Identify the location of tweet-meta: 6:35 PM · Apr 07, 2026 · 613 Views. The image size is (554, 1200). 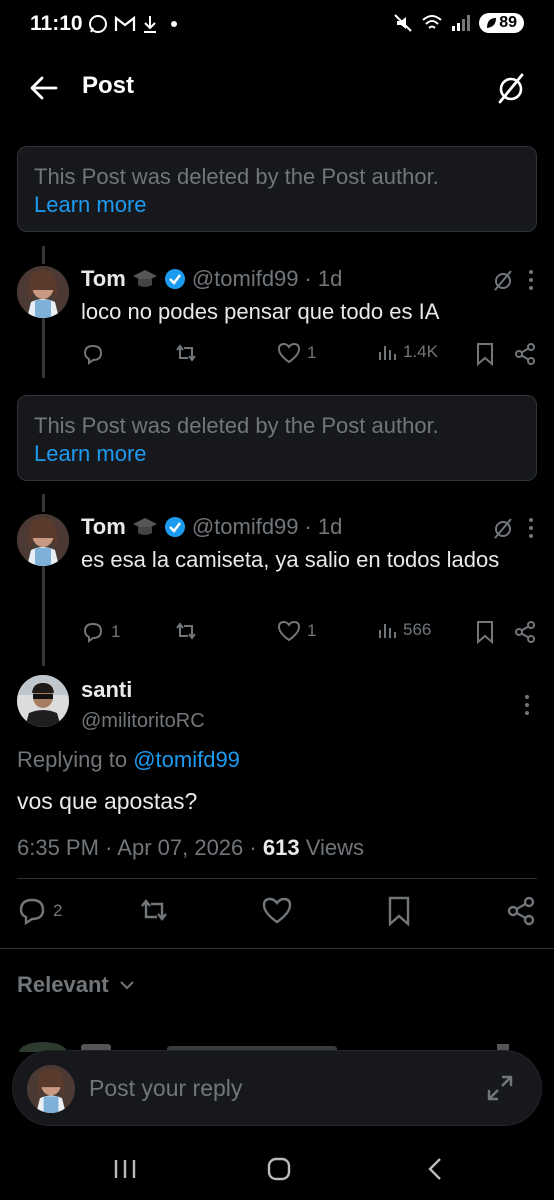
(190, 848).